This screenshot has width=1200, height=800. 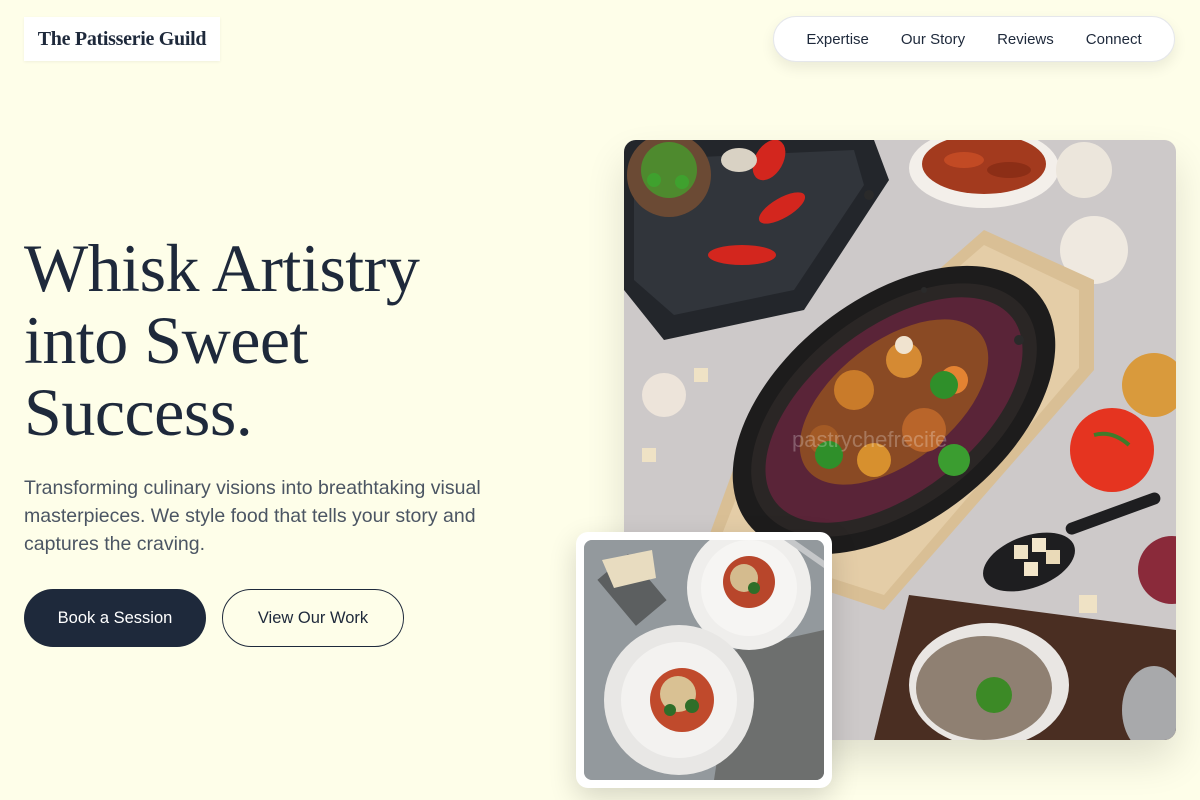 I want to click on view-work-button: View Our Work, so click(x=313, y=618).